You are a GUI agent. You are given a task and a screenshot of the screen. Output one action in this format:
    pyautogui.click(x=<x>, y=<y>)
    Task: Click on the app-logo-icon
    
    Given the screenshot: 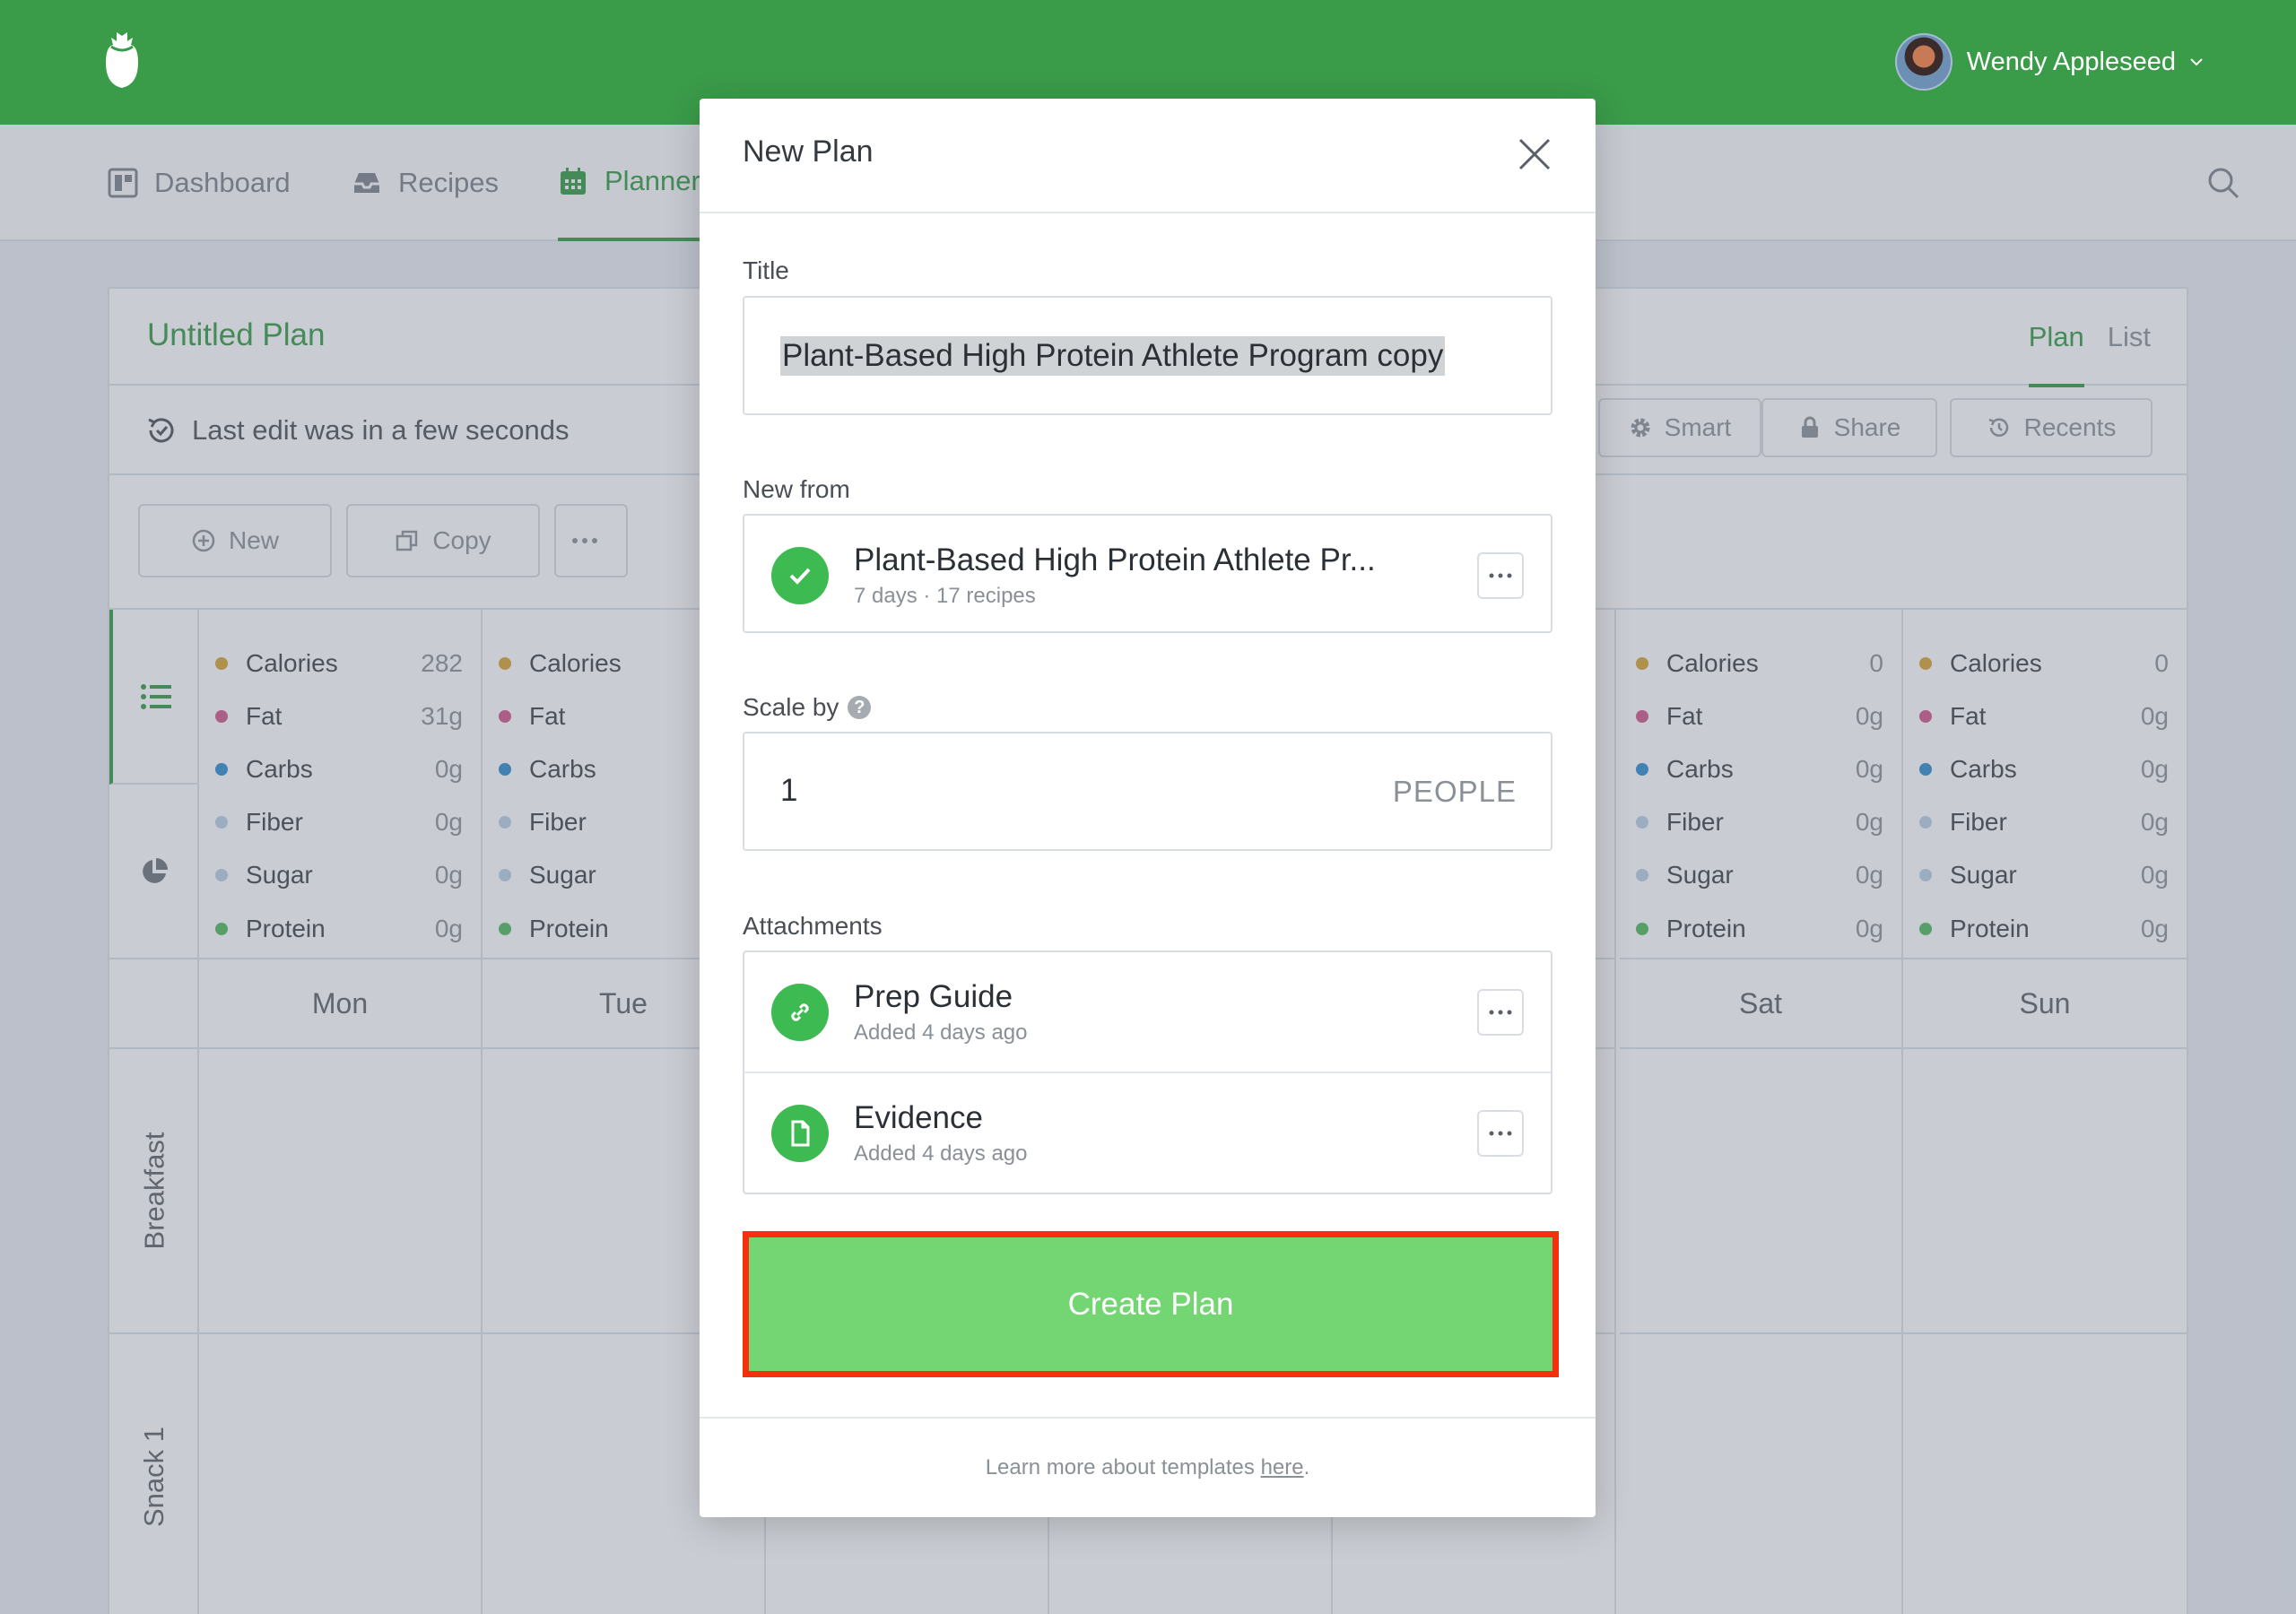 What is the action you would take?
    pyautogui.click(x=122, y=61)
    